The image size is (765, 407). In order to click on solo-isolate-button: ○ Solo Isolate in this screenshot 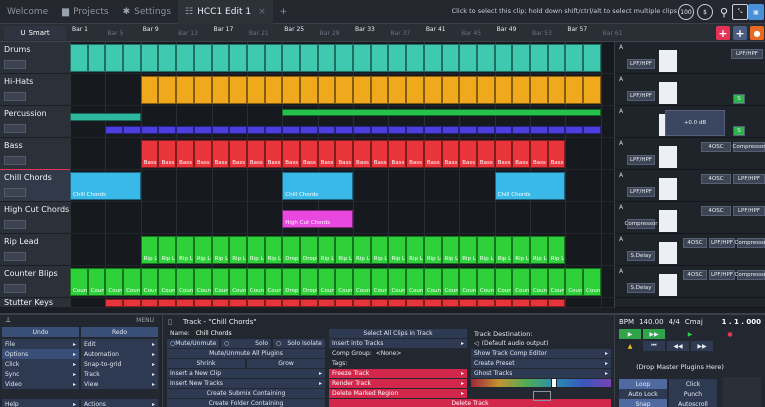, I will do `click(299, 343)`.